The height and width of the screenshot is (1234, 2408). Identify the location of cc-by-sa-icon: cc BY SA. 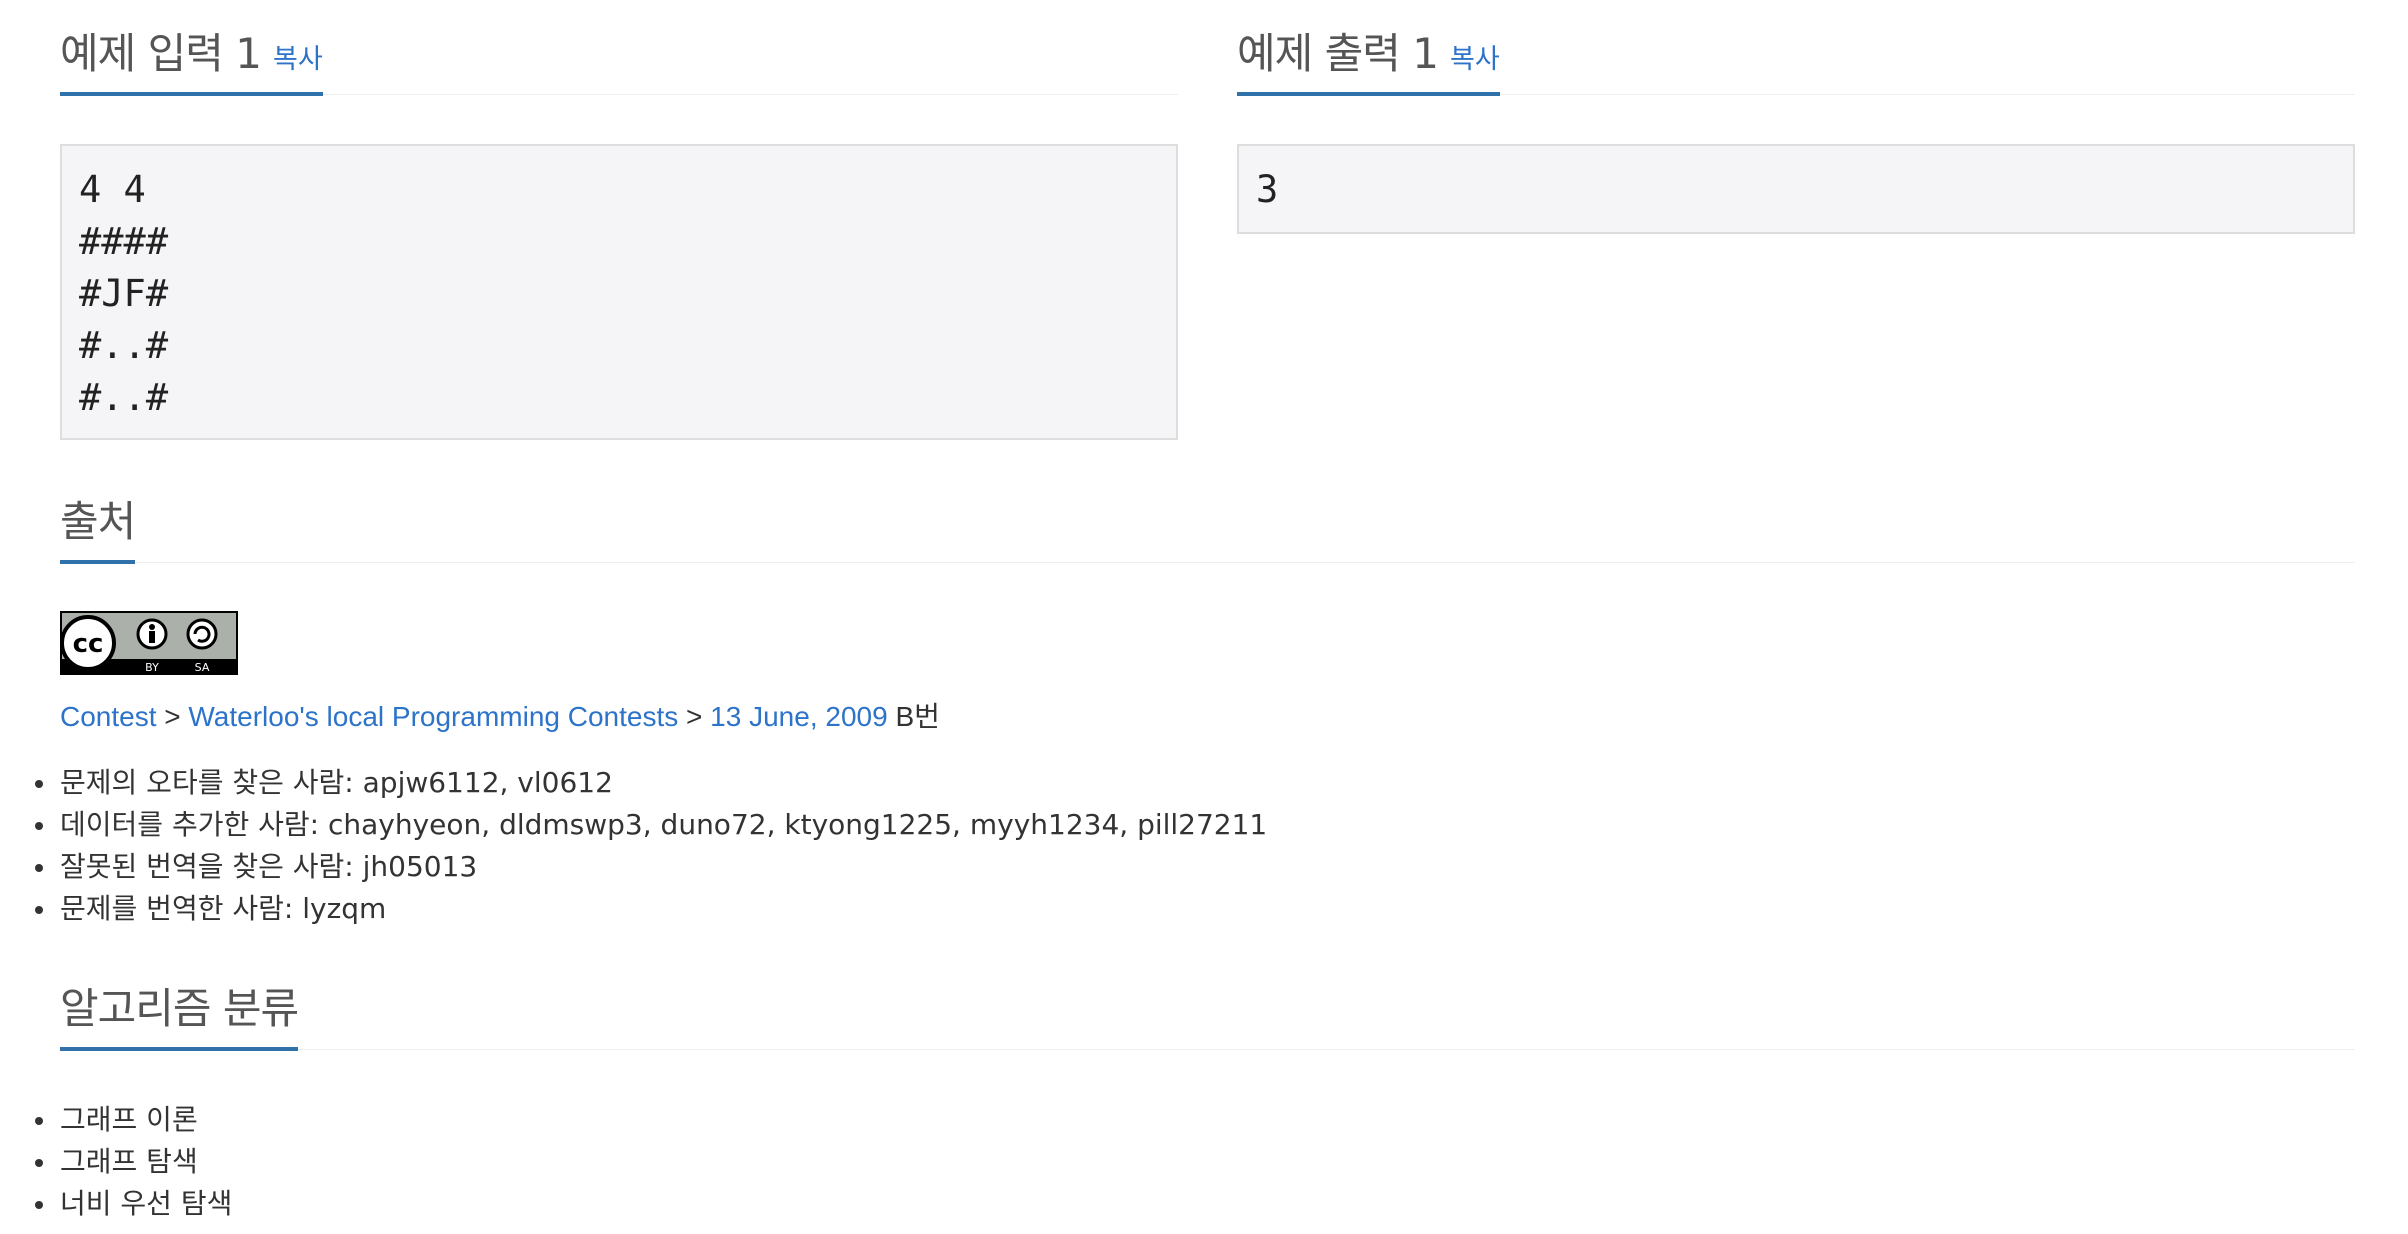
(149, 643).